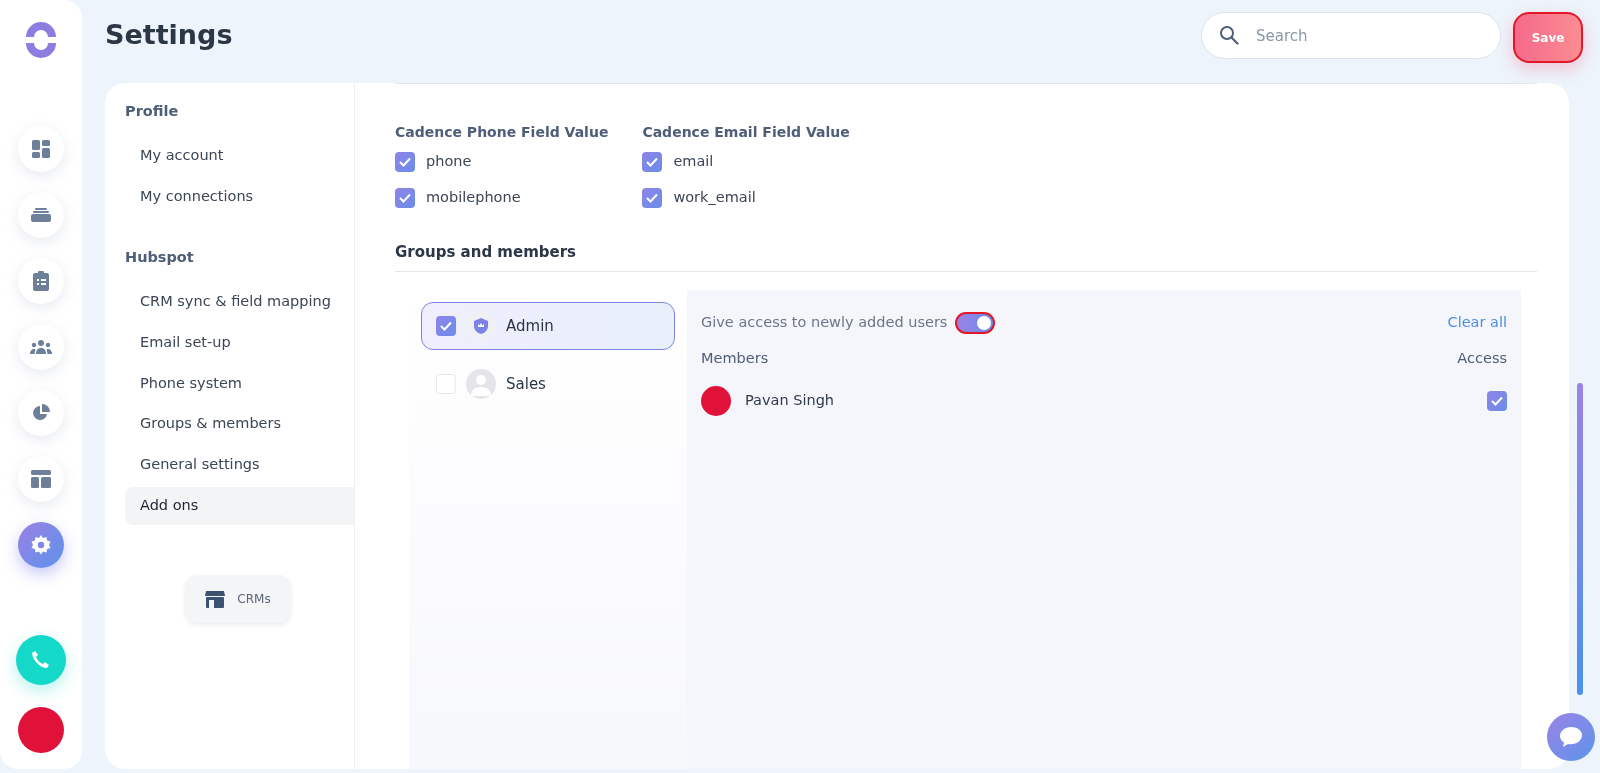 The height and width of the screenshot is (773, 1600). I want to click on chat-bubble-icon, so click(1571, 737).